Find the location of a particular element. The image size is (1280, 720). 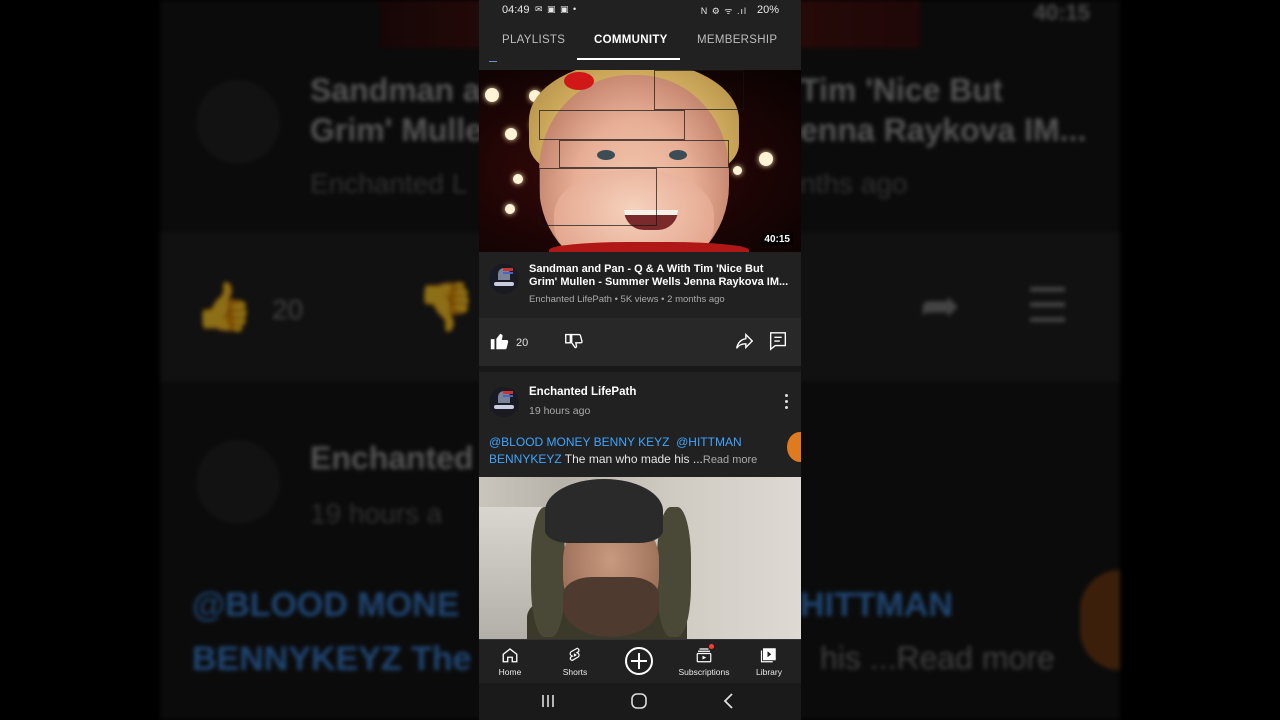

channel-avatar is located at coordinates (504, 279).